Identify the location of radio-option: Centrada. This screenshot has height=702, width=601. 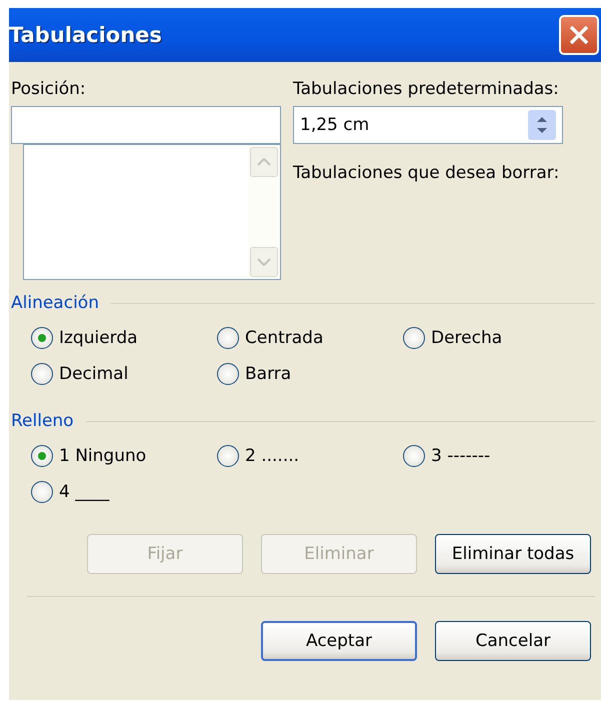
(310, 338).